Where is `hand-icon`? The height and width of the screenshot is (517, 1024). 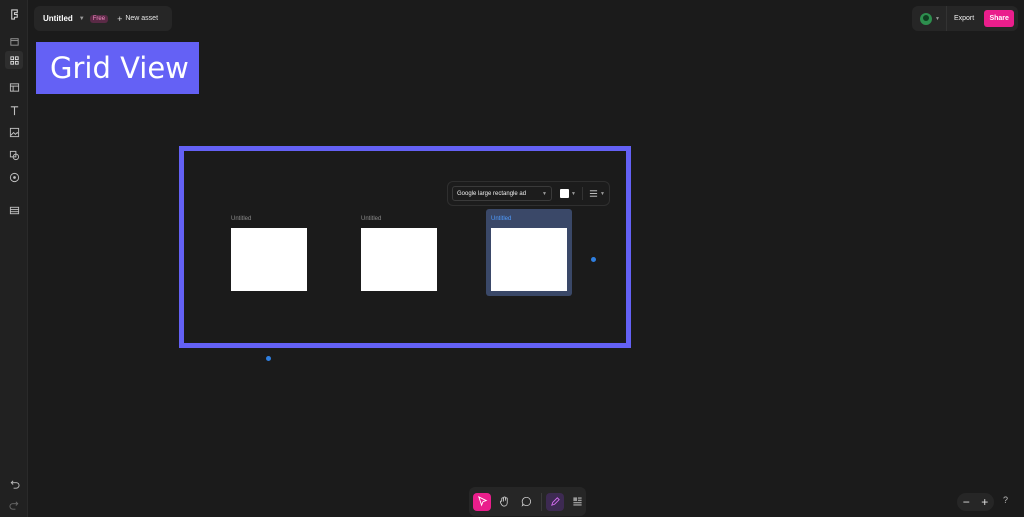
hand-icon is located at coordinates (503, 501).